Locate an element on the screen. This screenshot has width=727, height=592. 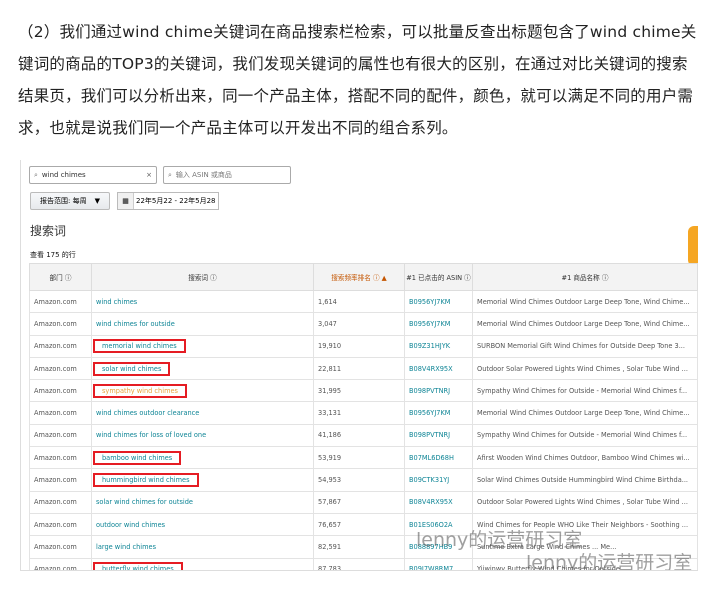
keyword-link: wind chimes is located at coordinates (116, 302).